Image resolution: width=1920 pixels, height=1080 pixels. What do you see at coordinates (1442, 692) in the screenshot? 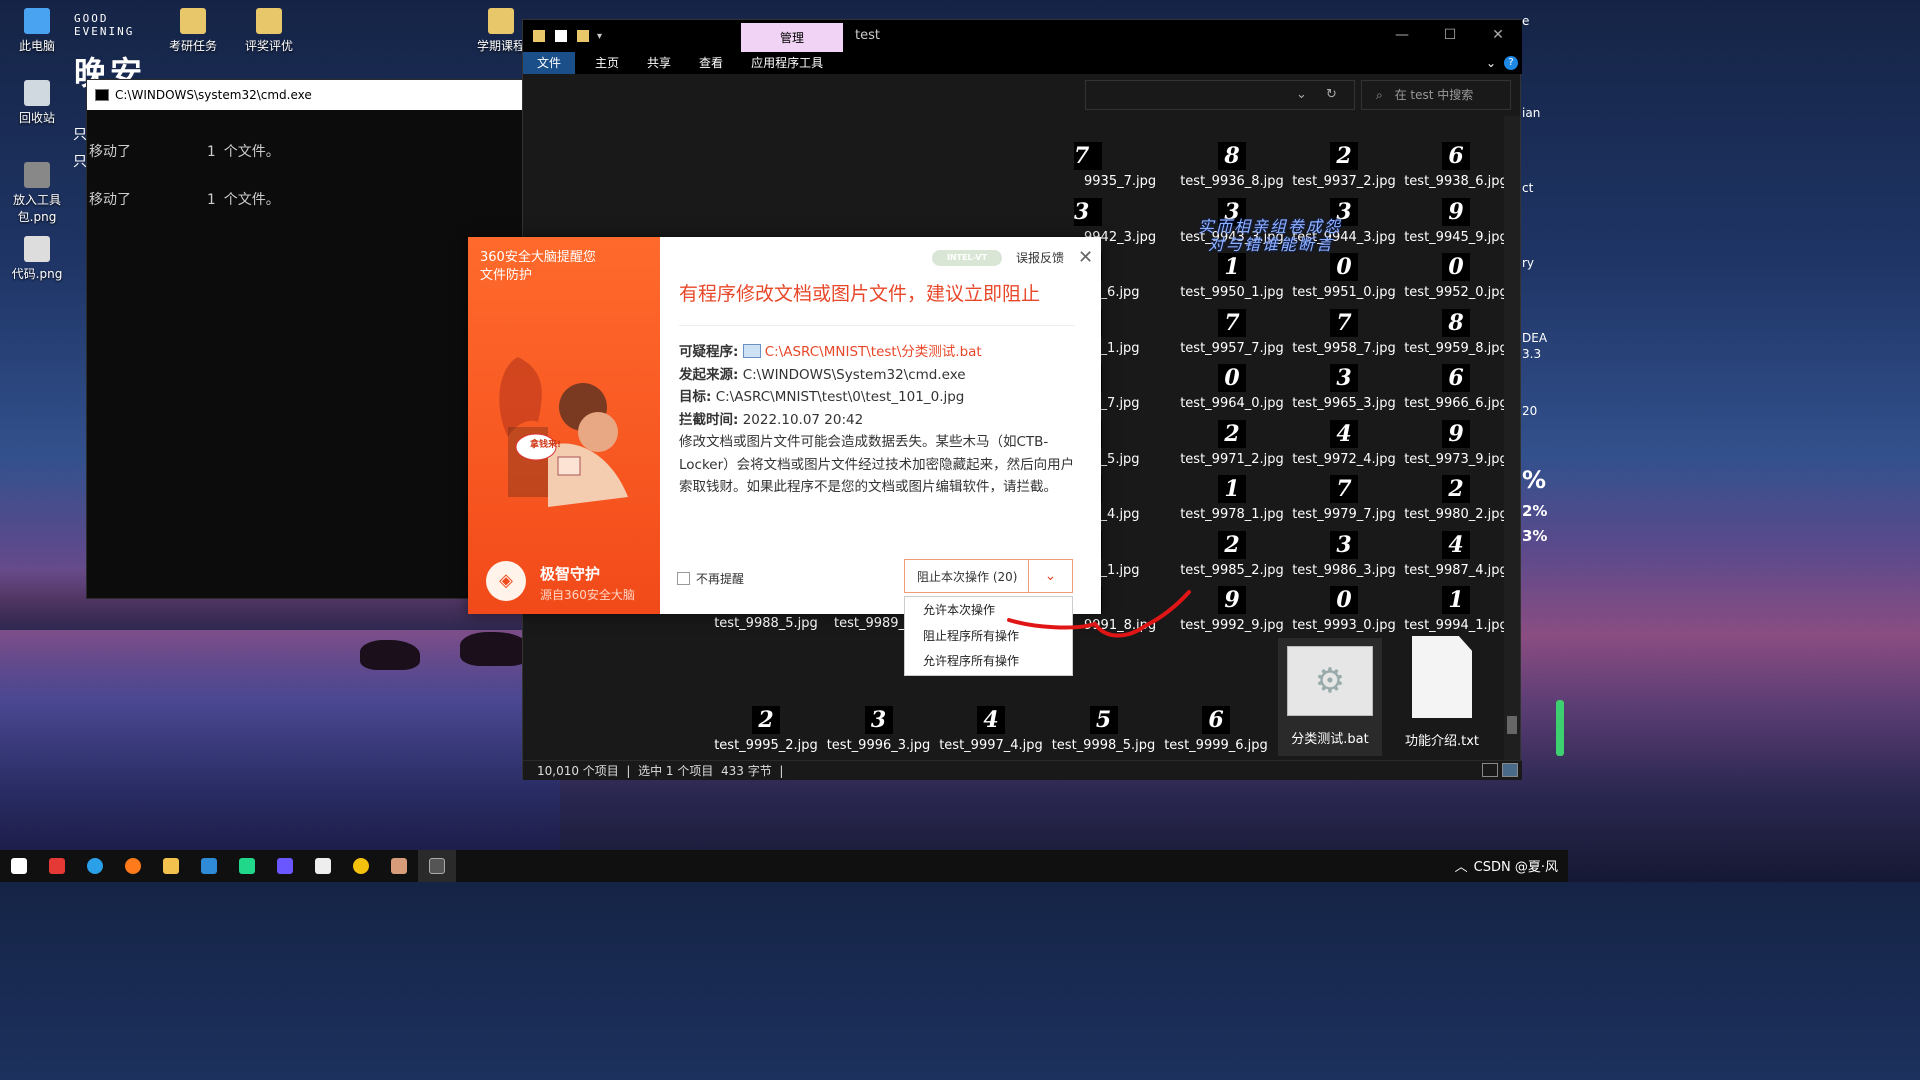
I see `file-item: 功能介绍.txt` at bounding box center [1442, 692].